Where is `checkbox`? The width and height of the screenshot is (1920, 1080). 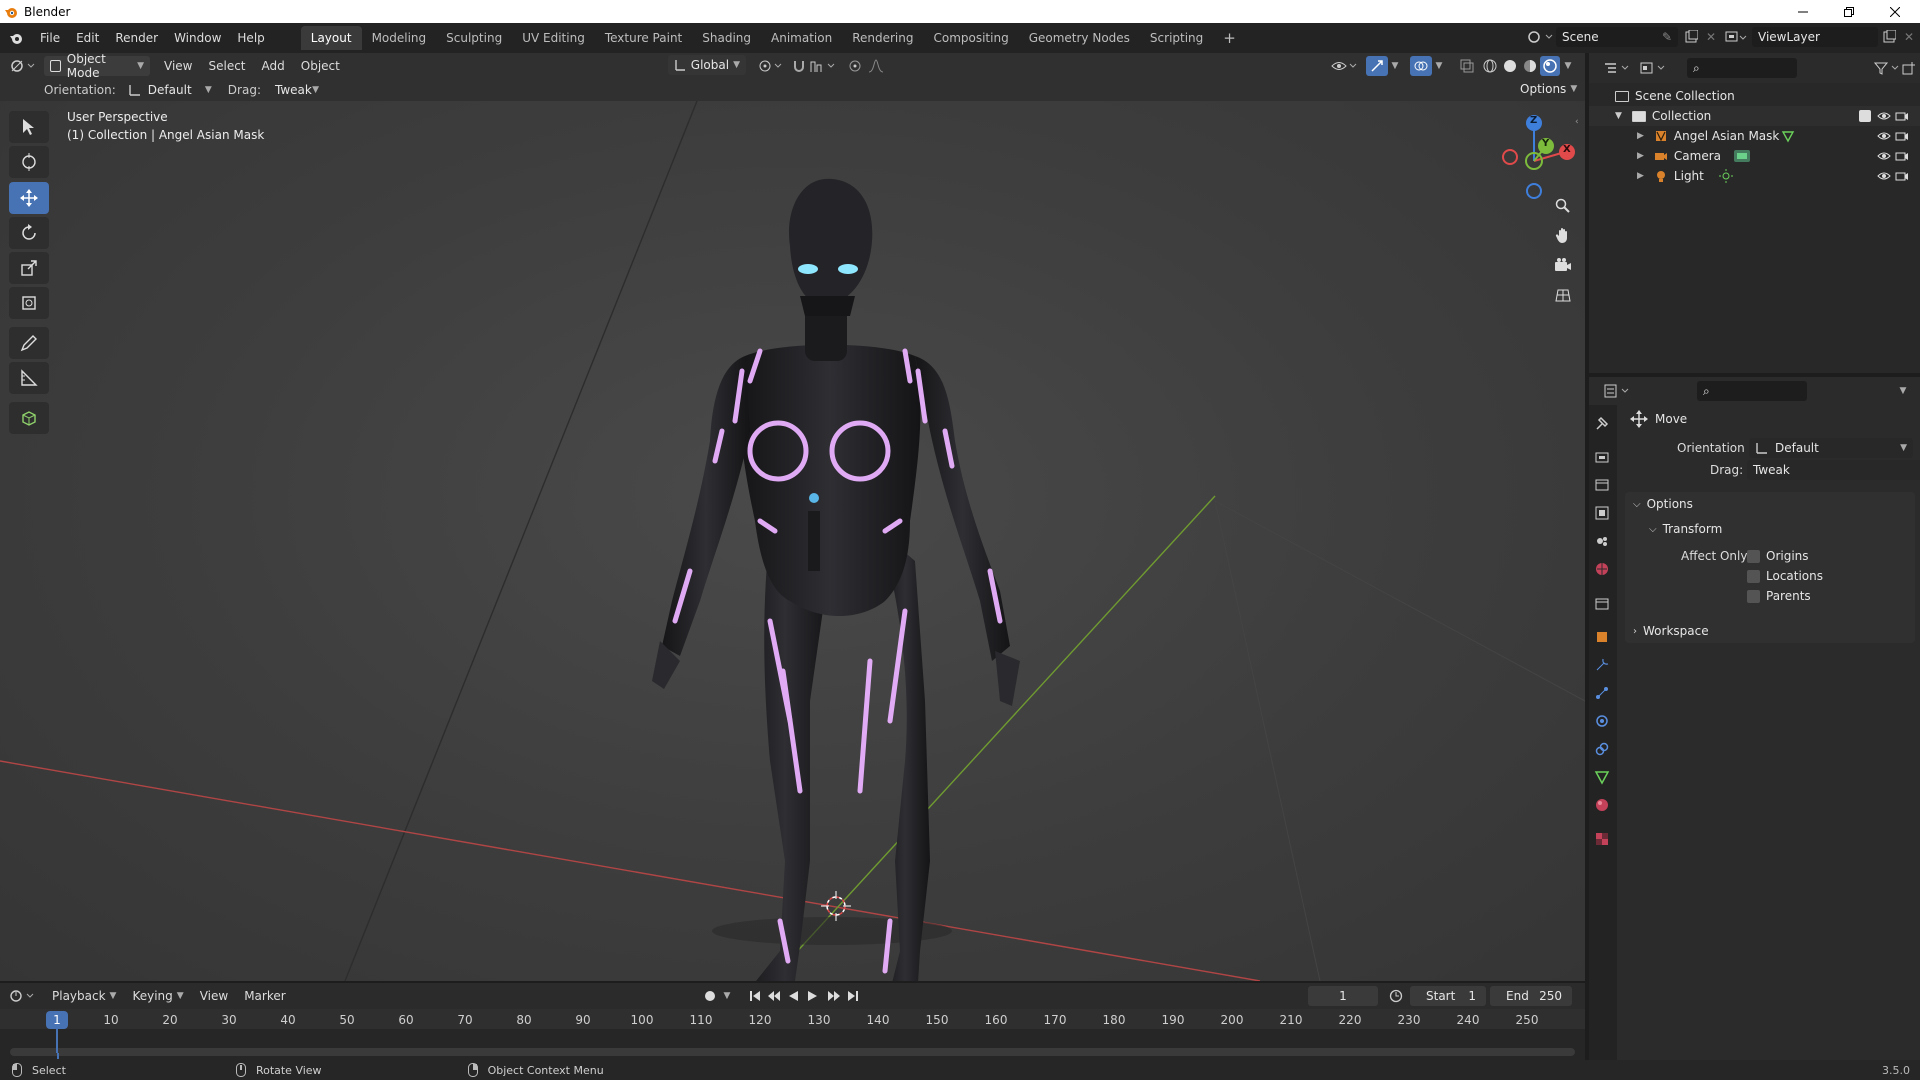 checkbox is located at coordinates (1753, 576).